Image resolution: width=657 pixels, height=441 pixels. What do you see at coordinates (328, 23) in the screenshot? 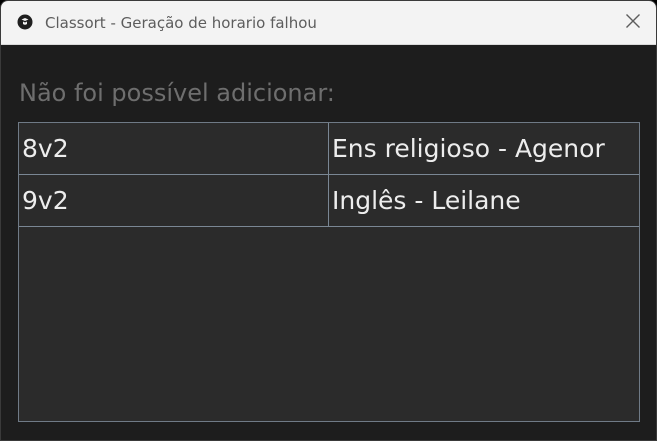
I see `title-bar: Classort - Geração de horario falhou` at bounding box center [328, 23].